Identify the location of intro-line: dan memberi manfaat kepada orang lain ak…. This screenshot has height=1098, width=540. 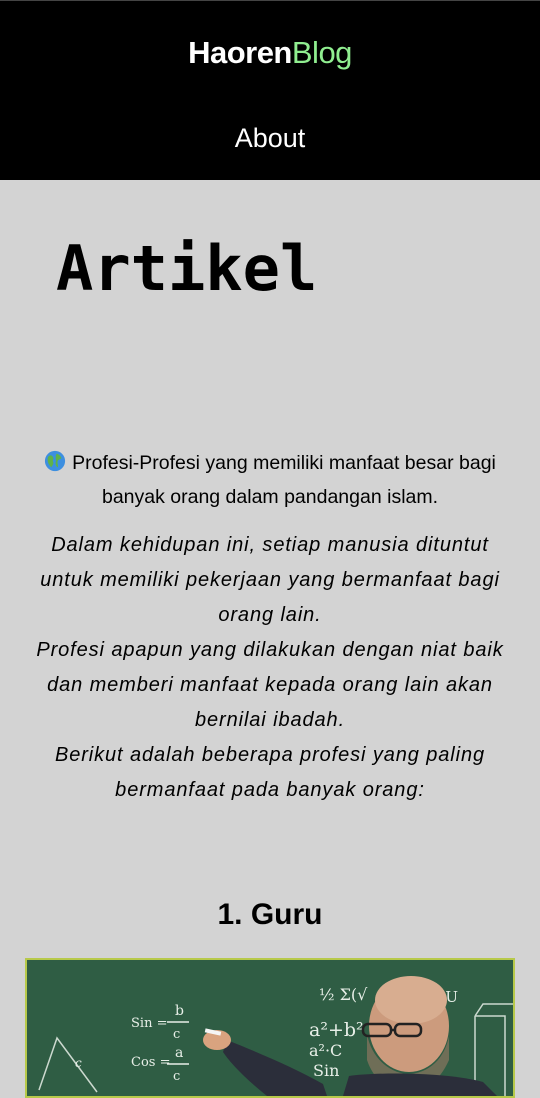
(270, 685).